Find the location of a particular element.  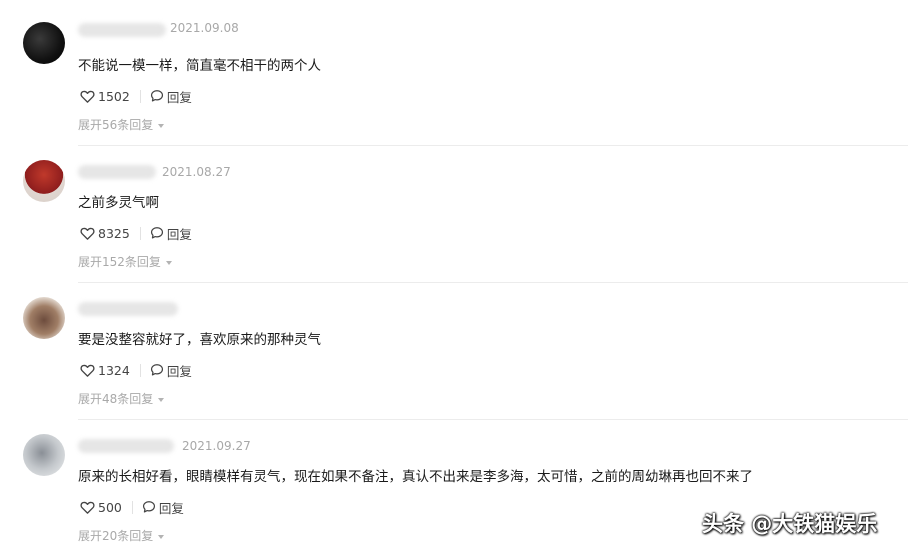

comment-text: 要是没整容就好了，喜欢原来的那种灵气 is located at coordinates (199, 340).